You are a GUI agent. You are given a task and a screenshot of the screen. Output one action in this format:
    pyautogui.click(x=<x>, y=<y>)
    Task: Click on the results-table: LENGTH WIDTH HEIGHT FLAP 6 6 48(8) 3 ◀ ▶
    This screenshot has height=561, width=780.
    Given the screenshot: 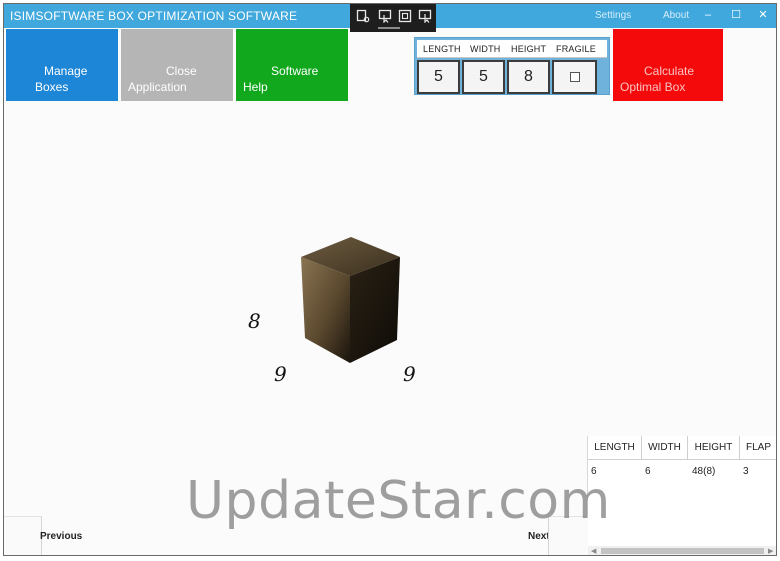 What is the action you would take?
    pyautogui.click(x=681, y=495)
    